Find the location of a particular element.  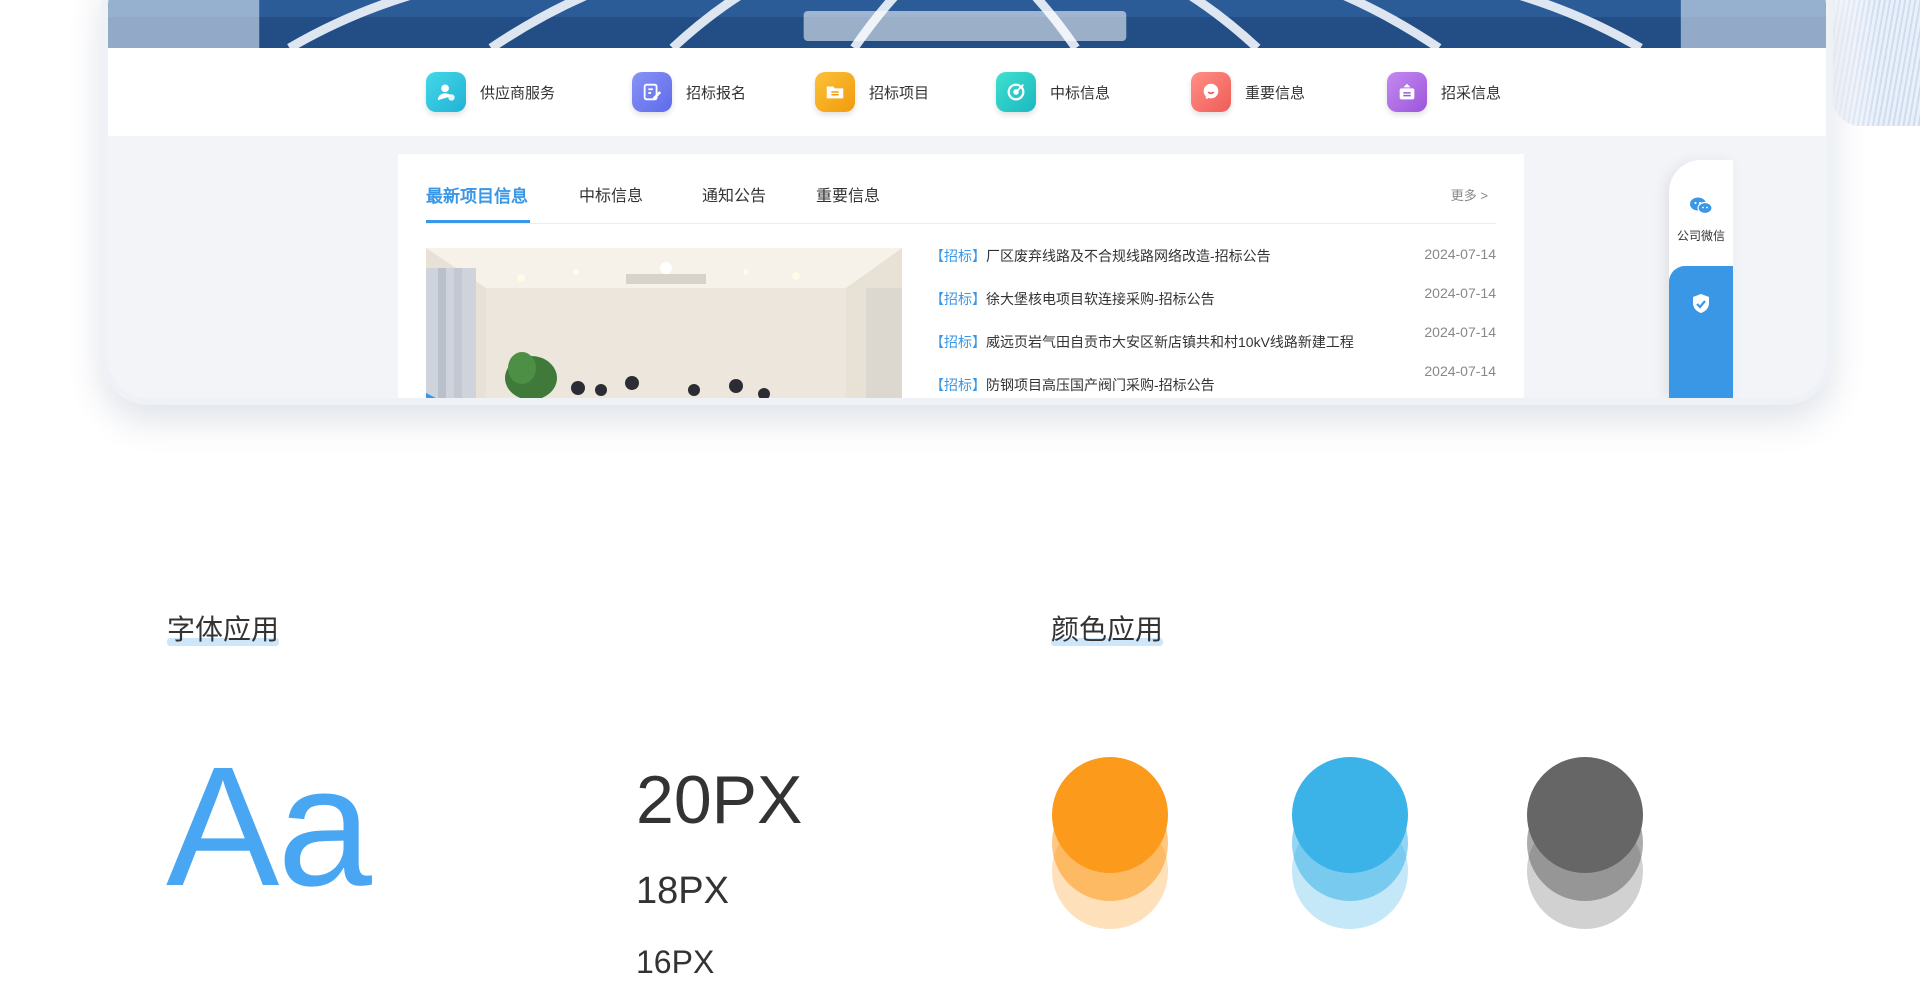

color-swatch-gray is located at coordinates (1585, 815).